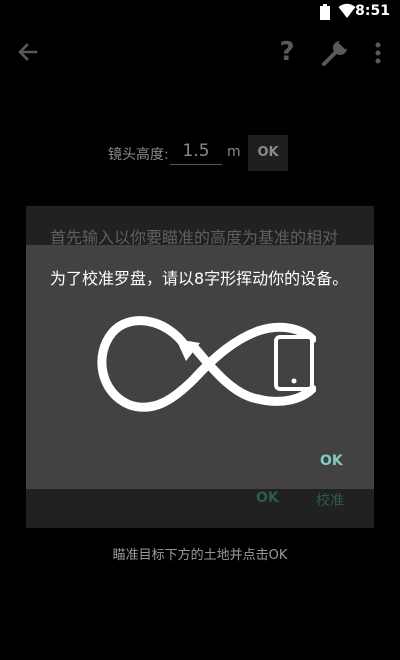 This screenshot has width=400, height=660. What do you see at coordinates (28, 52) in the screenshot?
I see `back-arrow-icon` at bounding box center [28, 52].